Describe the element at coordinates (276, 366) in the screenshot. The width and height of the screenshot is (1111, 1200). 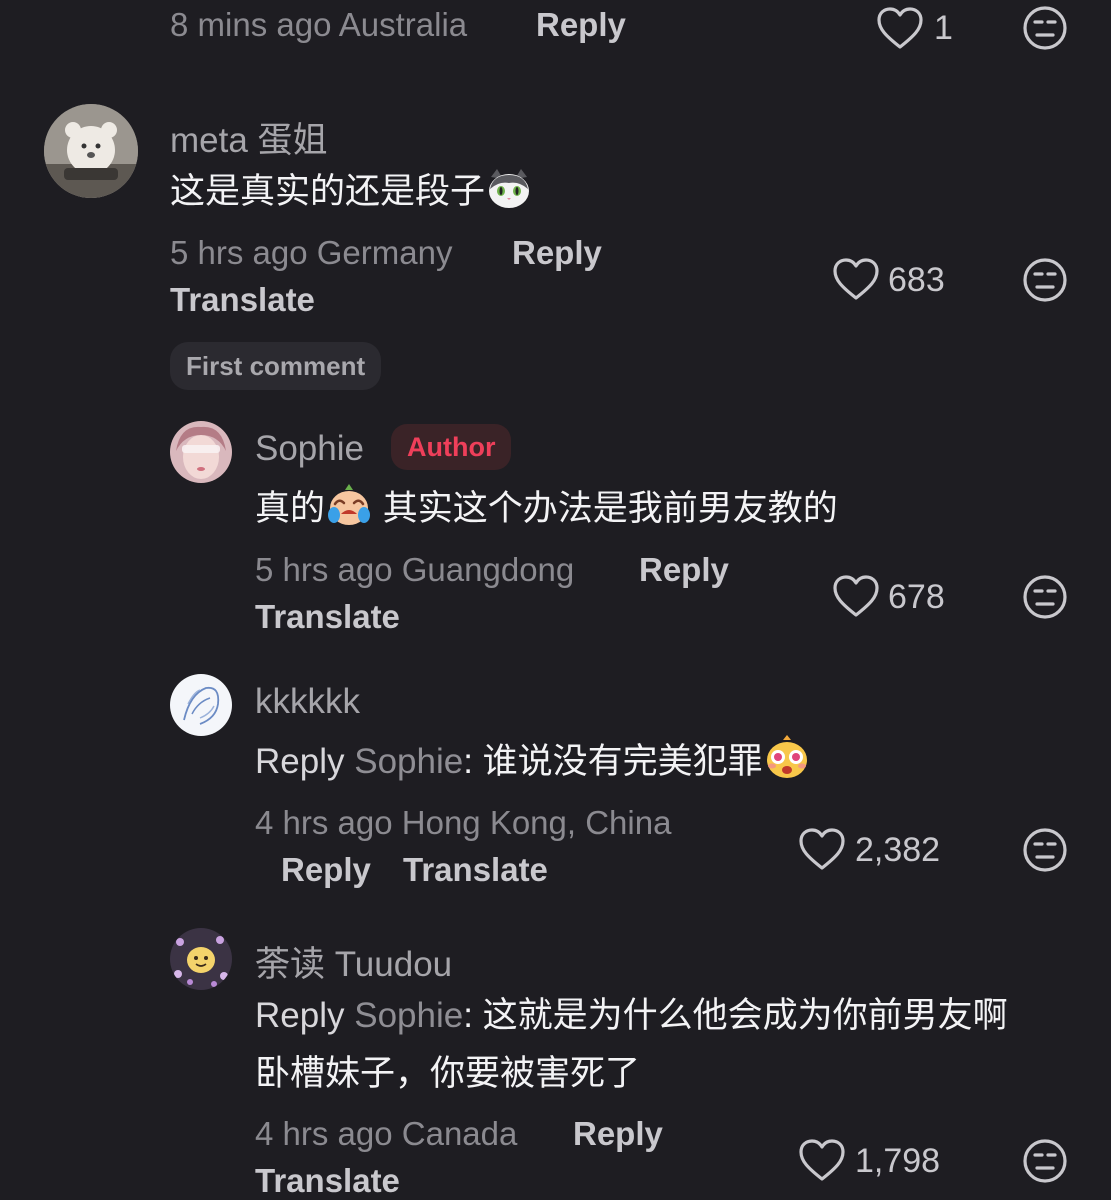
I see `first-comment-badge: First comment` at that location.